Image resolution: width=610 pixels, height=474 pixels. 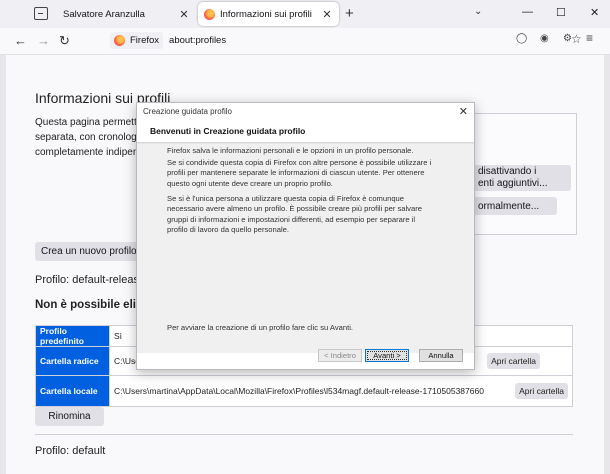 I want to click on create-profile-button: Crea un nuovo profilo, so click(x=93, y=251).